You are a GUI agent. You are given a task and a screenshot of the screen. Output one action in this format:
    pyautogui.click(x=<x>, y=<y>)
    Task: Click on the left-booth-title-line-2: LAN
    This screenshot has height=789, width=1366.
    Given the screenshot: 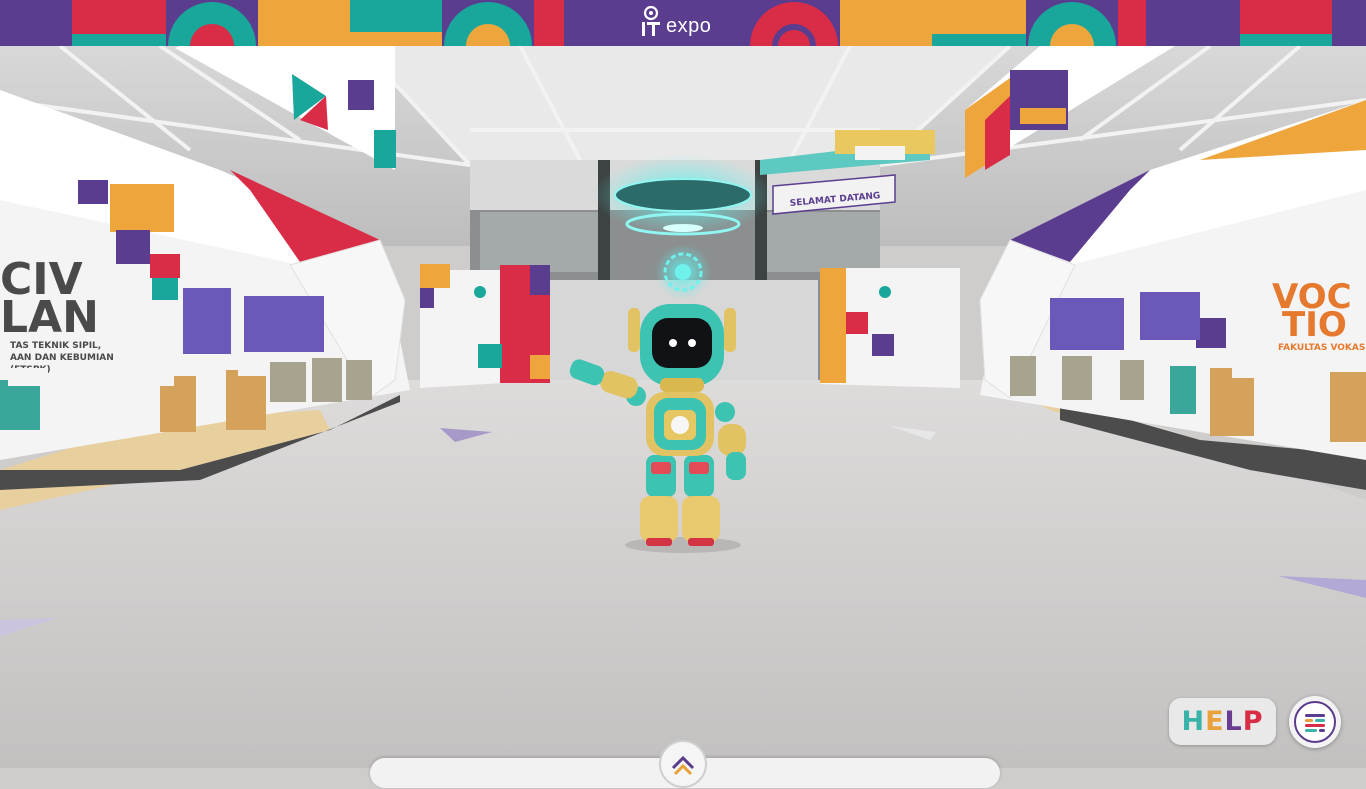 What is the action you would take?
    pyautogui.click(x=49, y=317)
    